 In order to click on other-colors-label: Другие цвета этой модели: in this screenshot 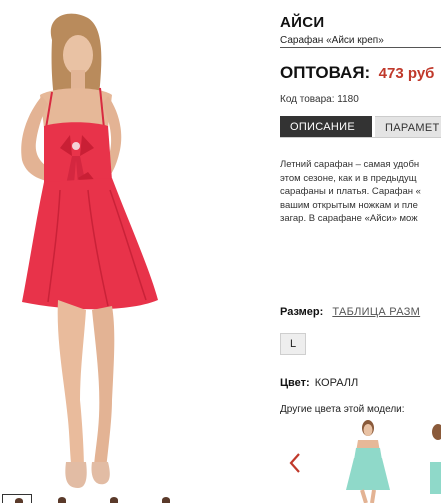, I will do `click(342, 409)`.